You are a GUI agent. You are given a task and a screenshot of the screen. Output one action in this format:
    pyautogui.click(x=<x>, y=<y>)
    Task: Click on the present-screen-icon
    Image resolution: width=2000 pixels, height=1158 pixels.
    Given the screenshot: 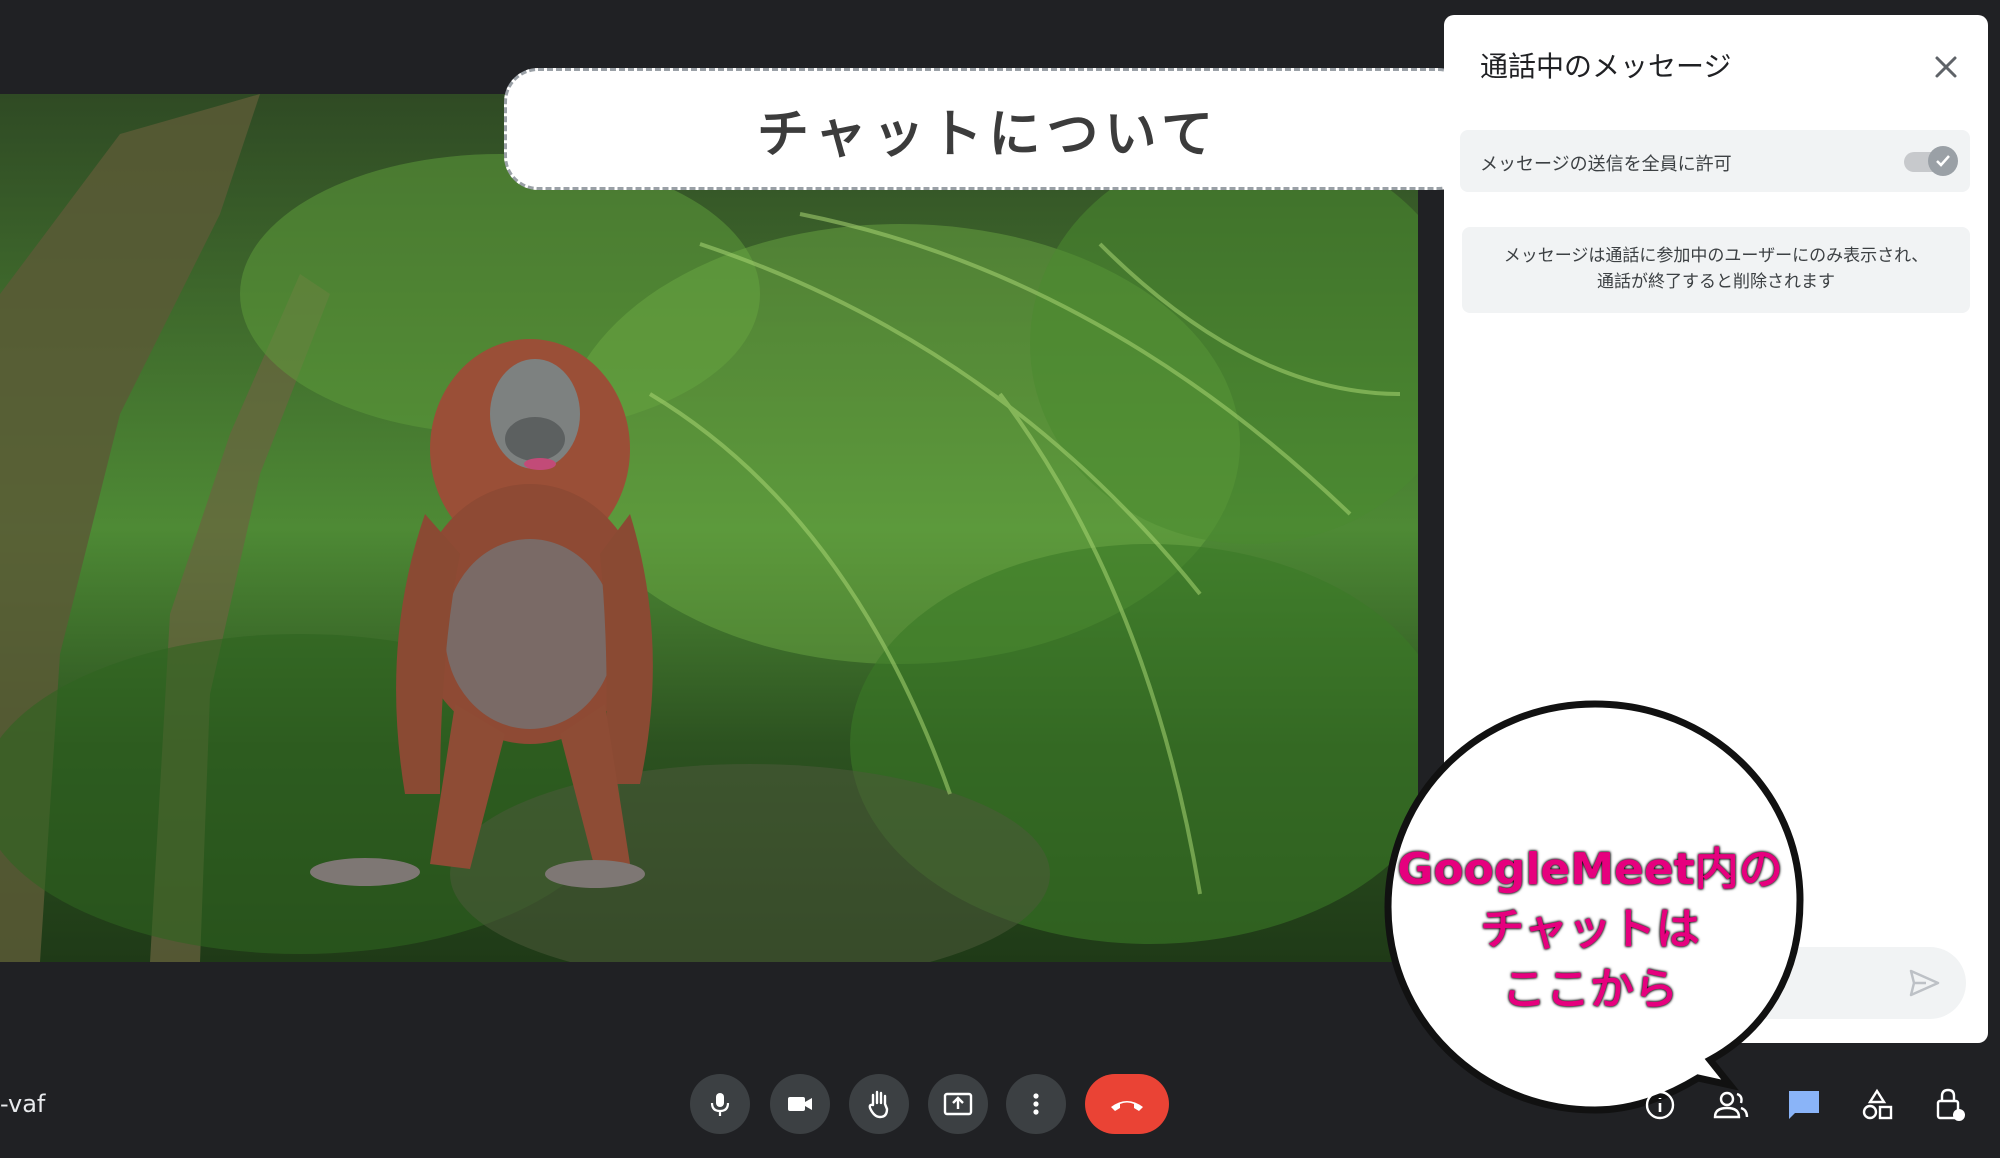 What is the action you would take?
    pyautogui.click(x=958, y=1104)
    